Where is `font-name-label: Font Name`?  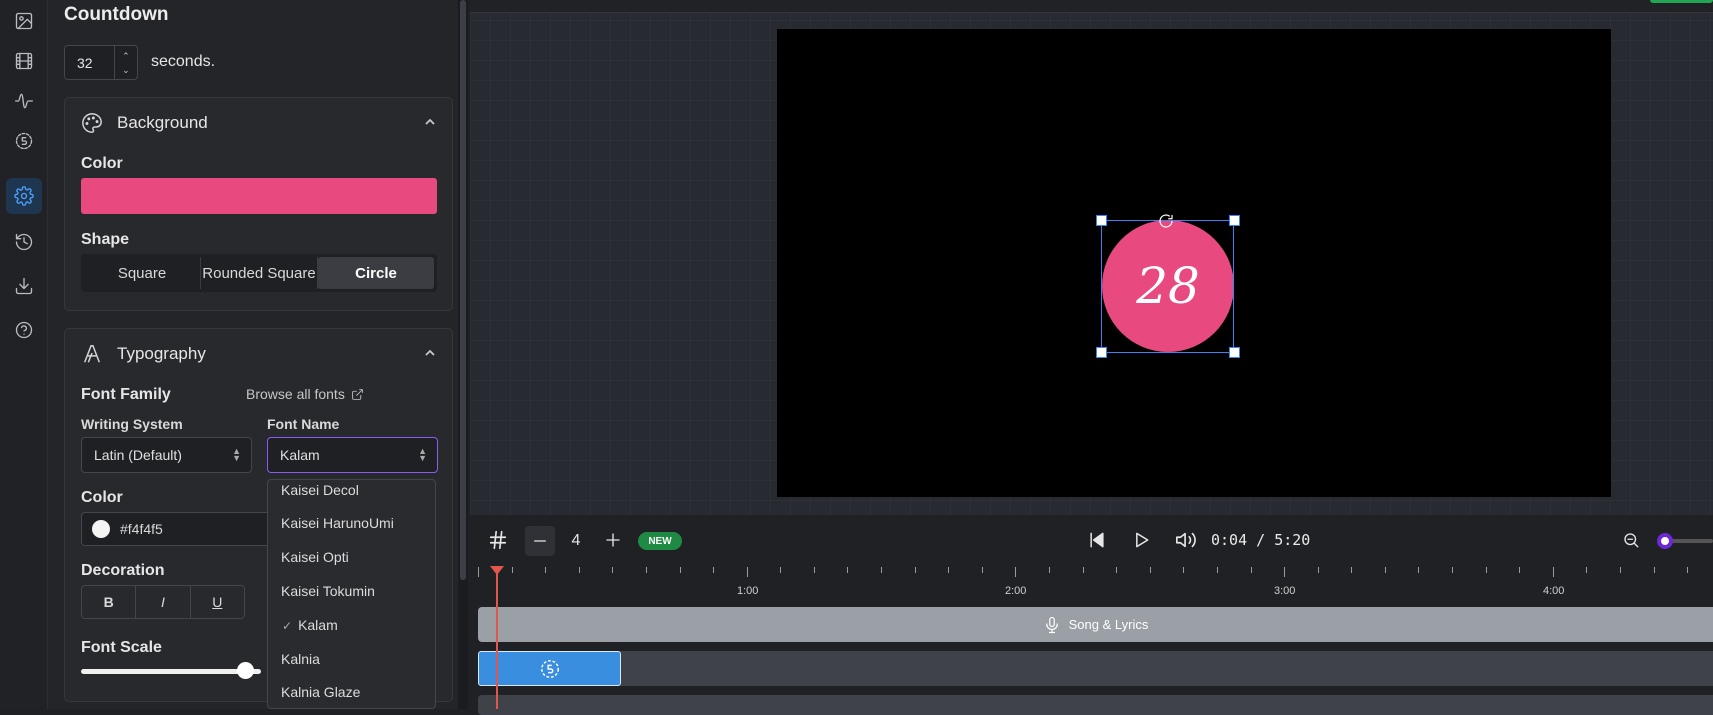 font-name-label: Font Name is located at coordinates (303, 424).